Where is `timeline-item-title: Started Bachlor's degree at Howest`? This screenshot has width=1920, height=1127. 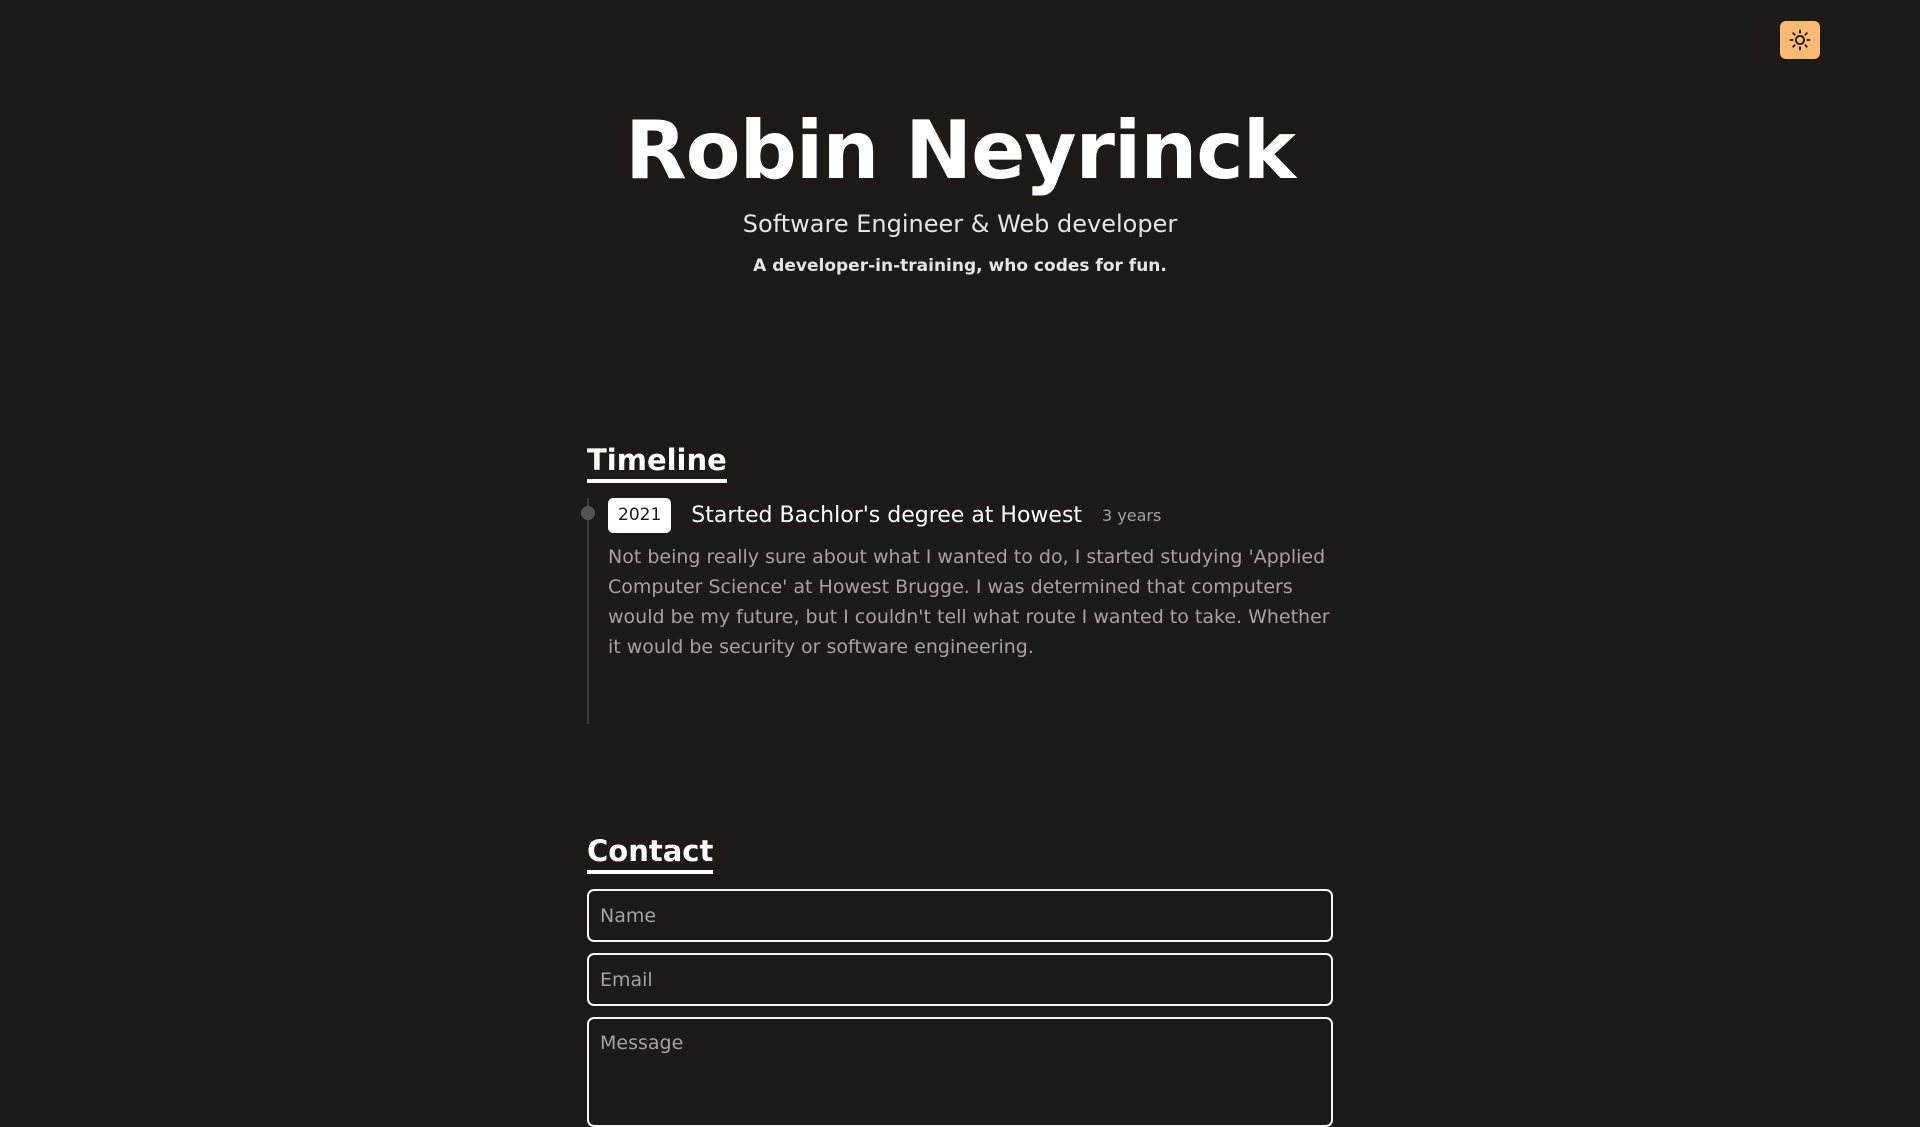
timeline-item-title: Started Bachlor's degree at Howest is located at coordinates (887, 515).